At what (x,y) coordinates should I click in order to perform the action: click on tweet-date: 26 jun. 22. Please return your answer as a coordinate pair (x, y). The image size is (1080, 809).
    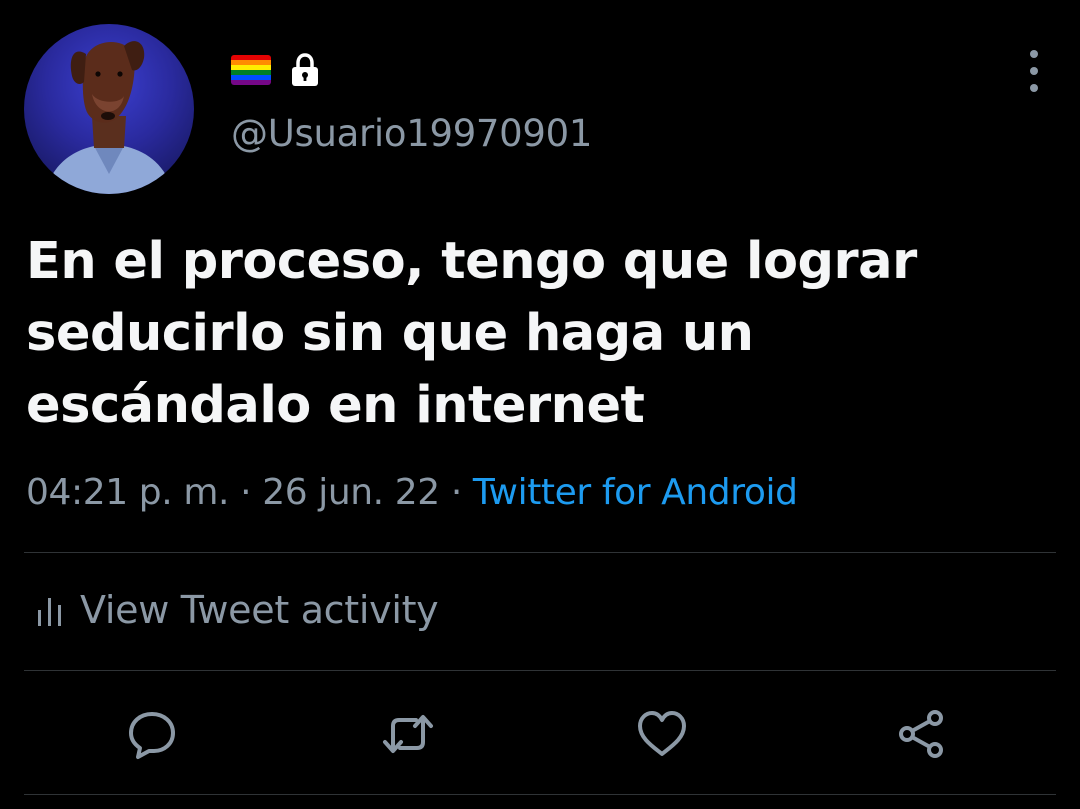
    Looking at the image, I should click on (351, 492).